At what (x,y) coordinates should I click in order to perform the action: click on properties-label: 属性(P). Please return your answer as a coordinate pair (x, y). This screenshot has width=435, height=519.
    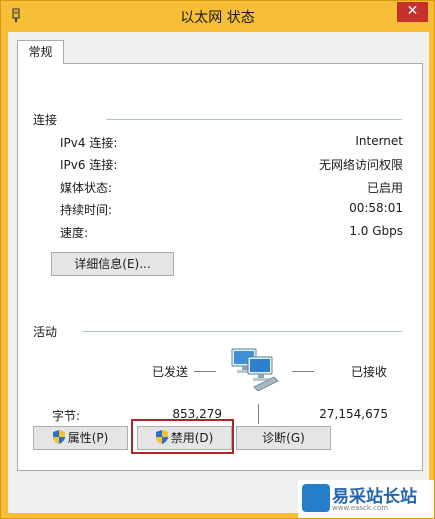
    Looking at the image, I should click on (88, 438).